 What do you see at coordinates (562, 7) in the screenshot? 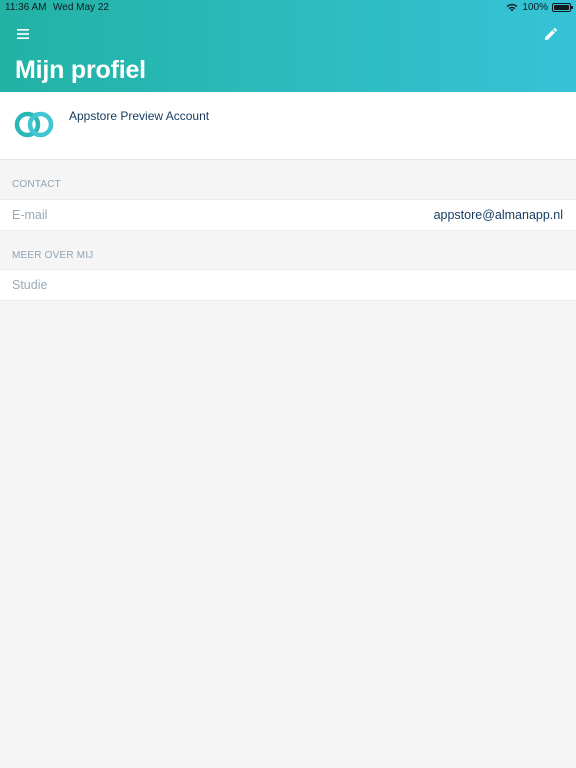
I see `battery-icon` at bounding box center [562, 7].